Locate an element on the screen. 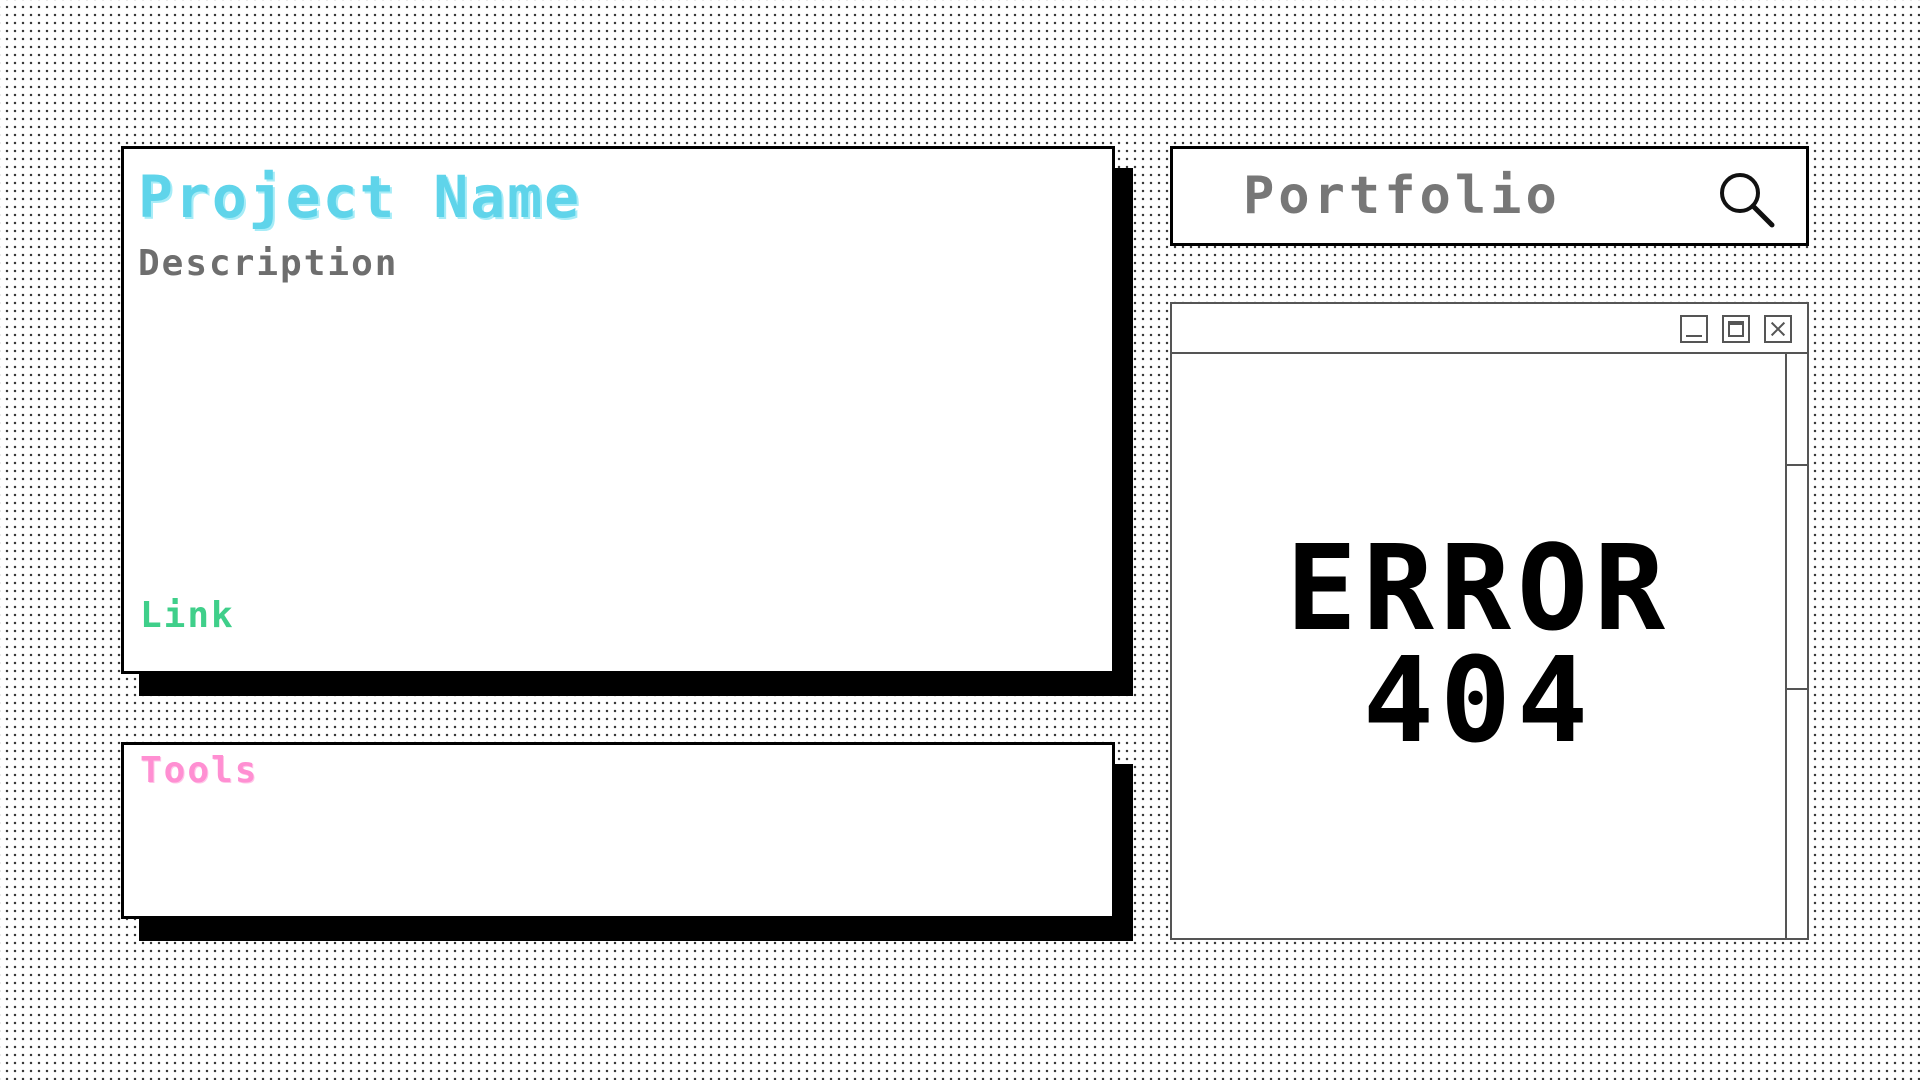  window-titlebar is located at coordinates (1489, 329).